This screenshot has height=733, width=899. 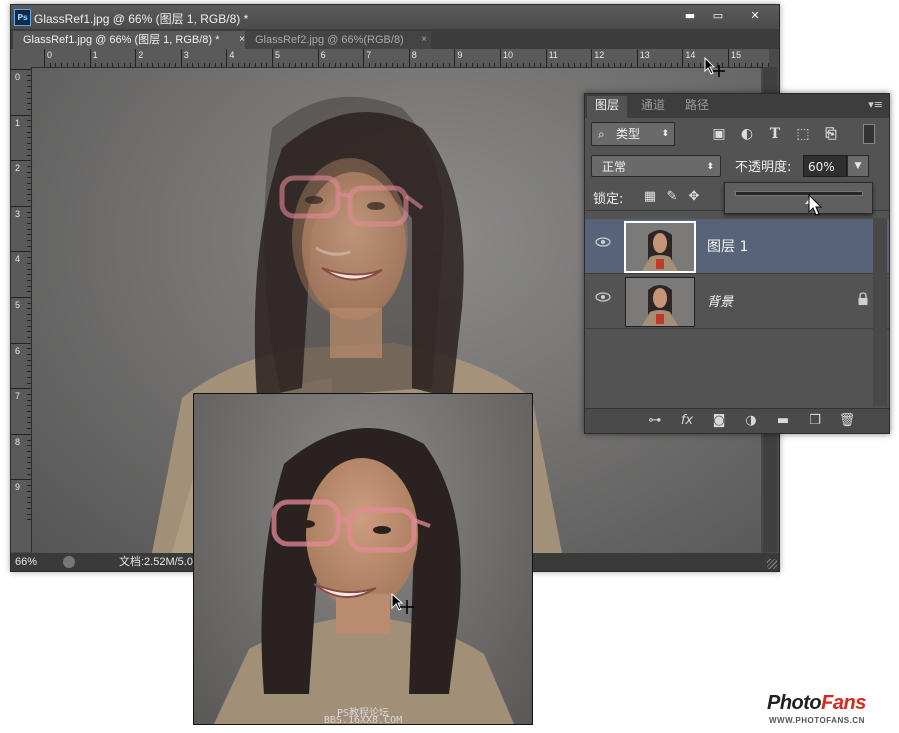 I want to click on tab-close-icon: ×, so click(x=424, y=40).